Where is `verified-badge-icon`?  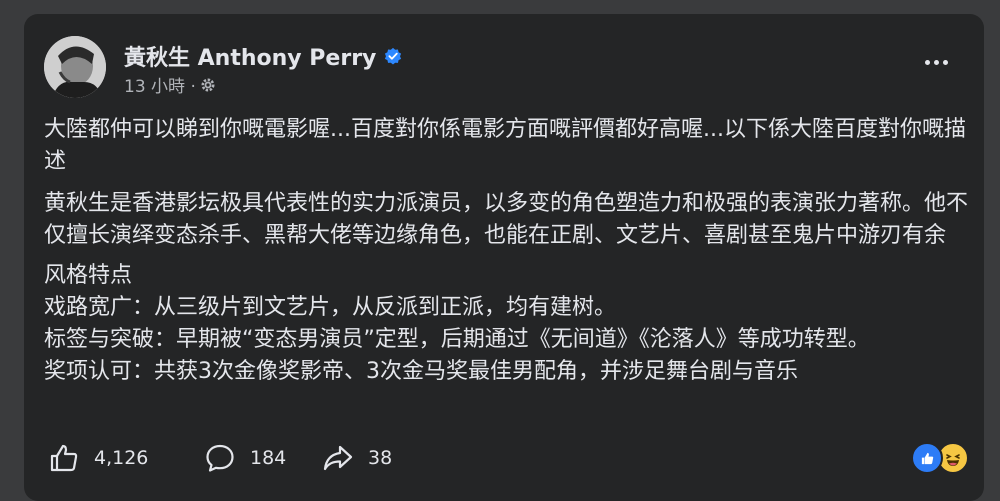 verified-badge-icon is located at coordinates (393, 56).